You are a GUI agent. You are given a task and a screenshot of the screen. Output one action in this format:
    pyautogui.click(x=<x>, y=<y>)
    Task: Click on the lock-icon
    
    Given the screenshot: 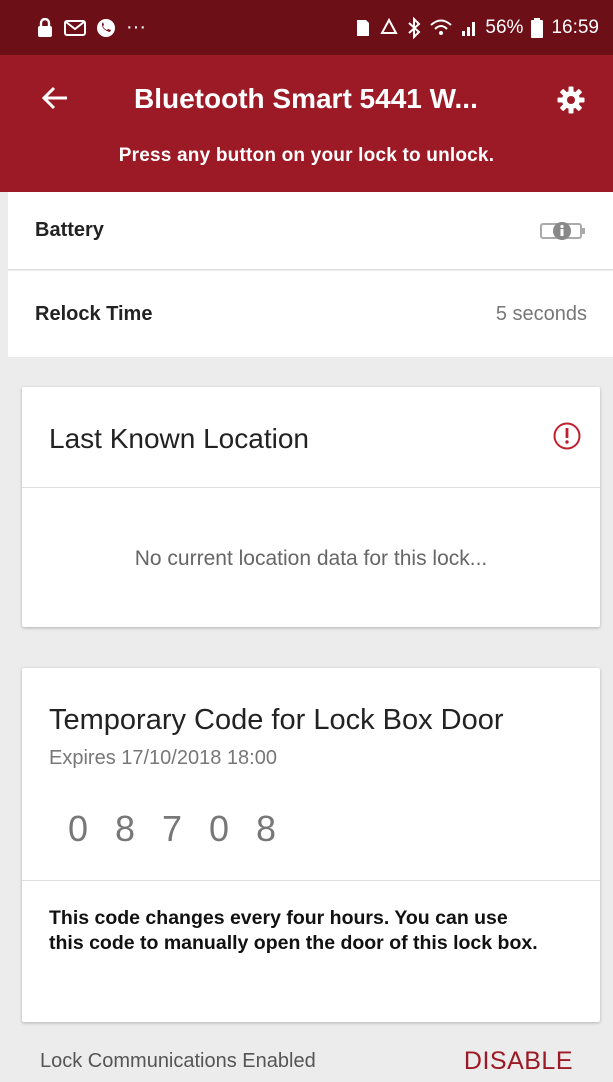 What is the action you would take?
    pyautogui.click(x=45, y=27)
    